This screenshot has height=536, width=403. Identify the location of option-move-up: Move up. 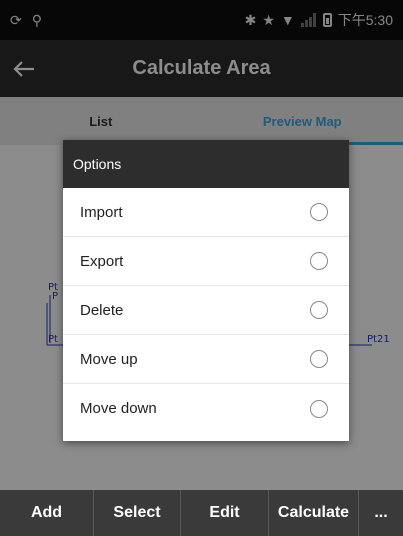
(206, 359).